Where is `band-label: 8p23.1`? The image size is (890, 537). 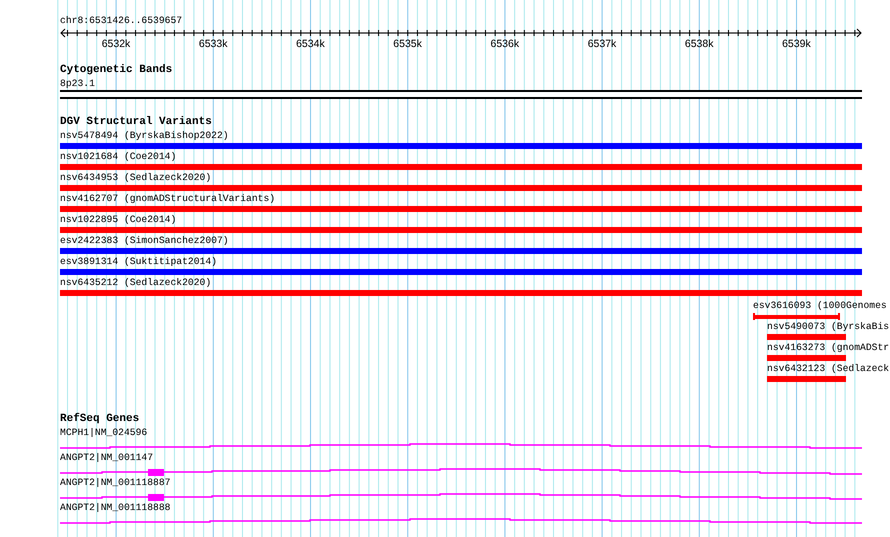 band-label: 8p23.1 is located at coordinates (77, 83).